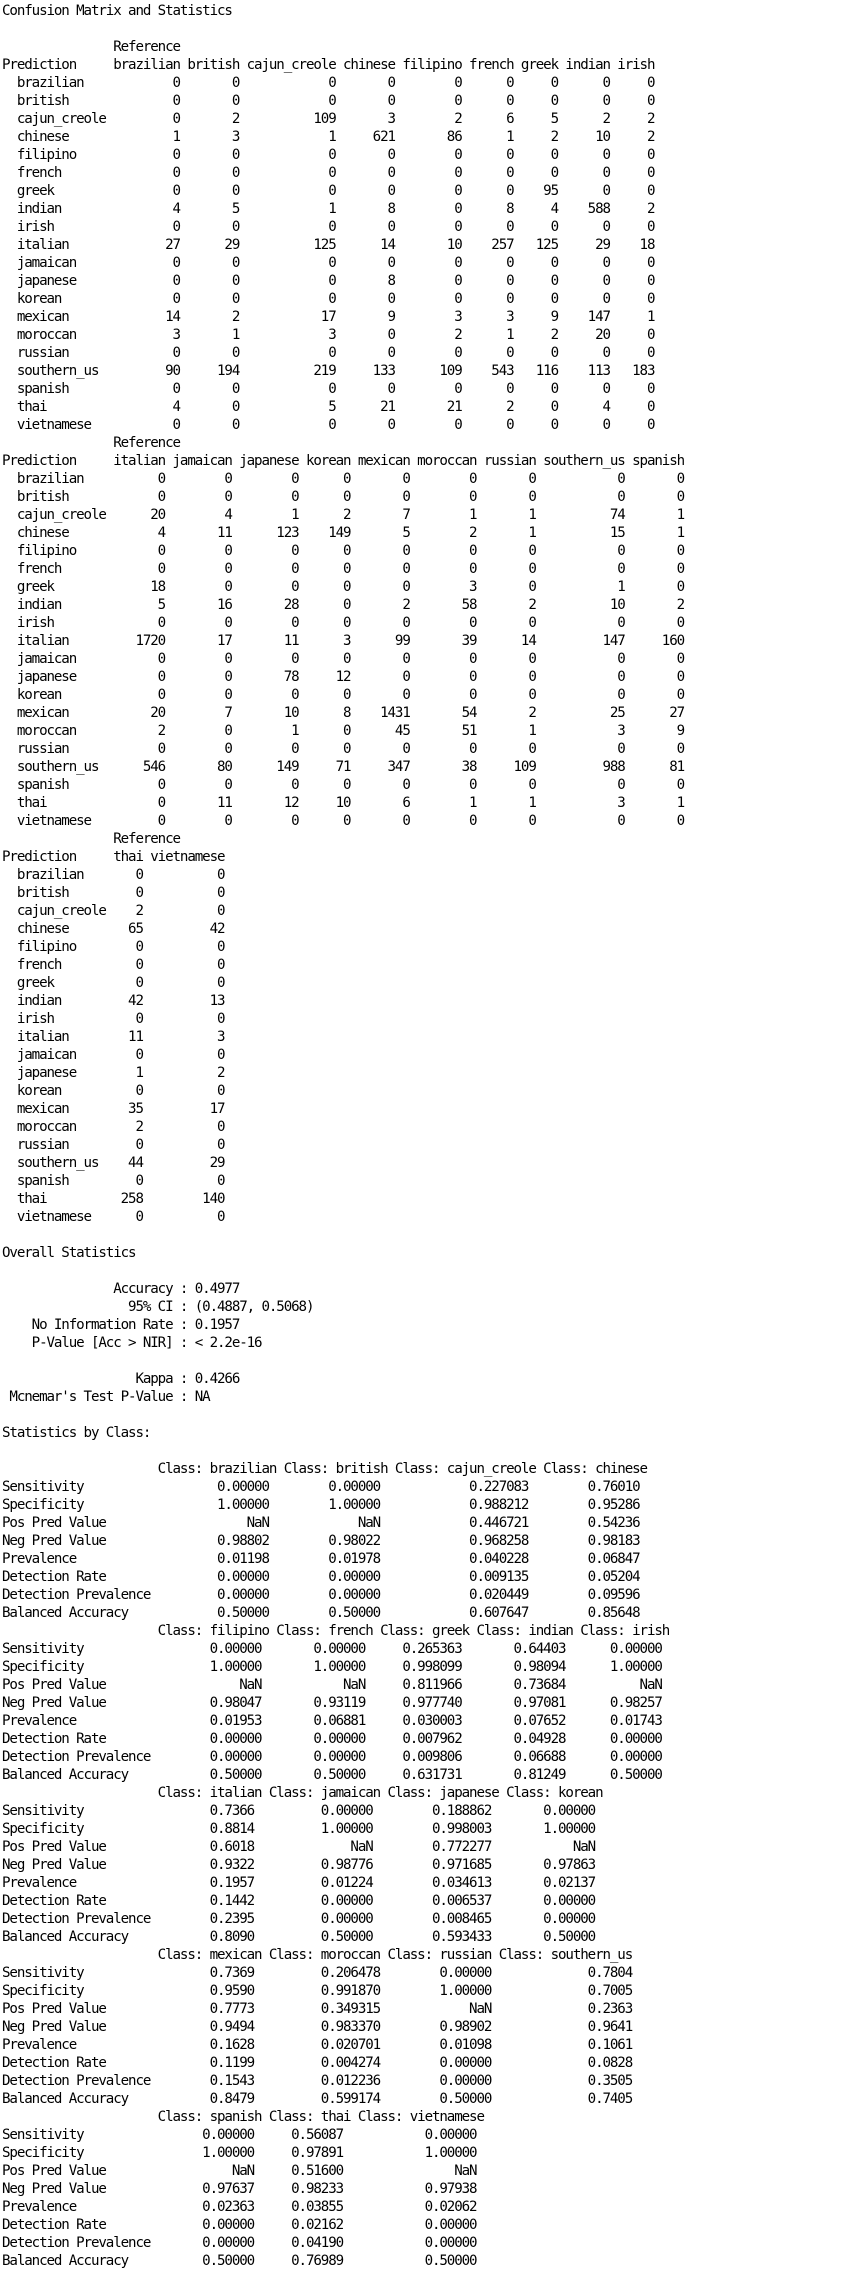 The image size is (843, 2277). What do you see at coordinates (240, 2189) in the screenshot?
I see `console-line: Neg Pred Value 0.97637 0.98233 0.97938` at bounding box center [240, 2189].